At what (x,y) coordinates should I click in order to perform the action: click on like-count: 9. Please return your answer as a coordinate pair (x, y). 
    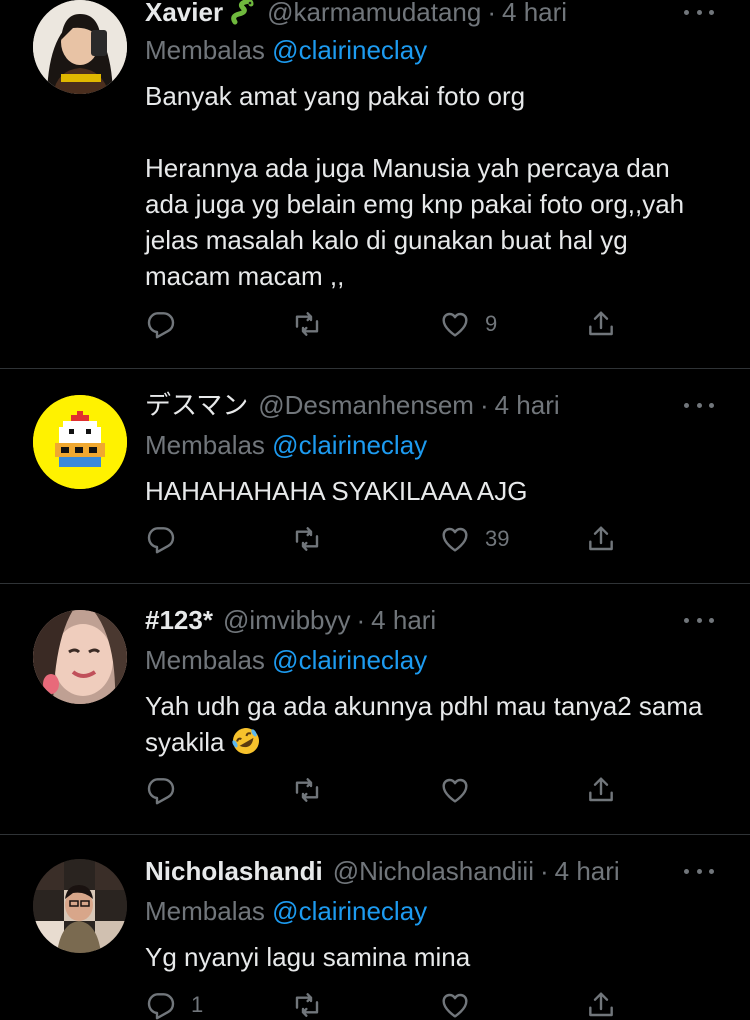
    Looking at the image, I should click on (491, 323).